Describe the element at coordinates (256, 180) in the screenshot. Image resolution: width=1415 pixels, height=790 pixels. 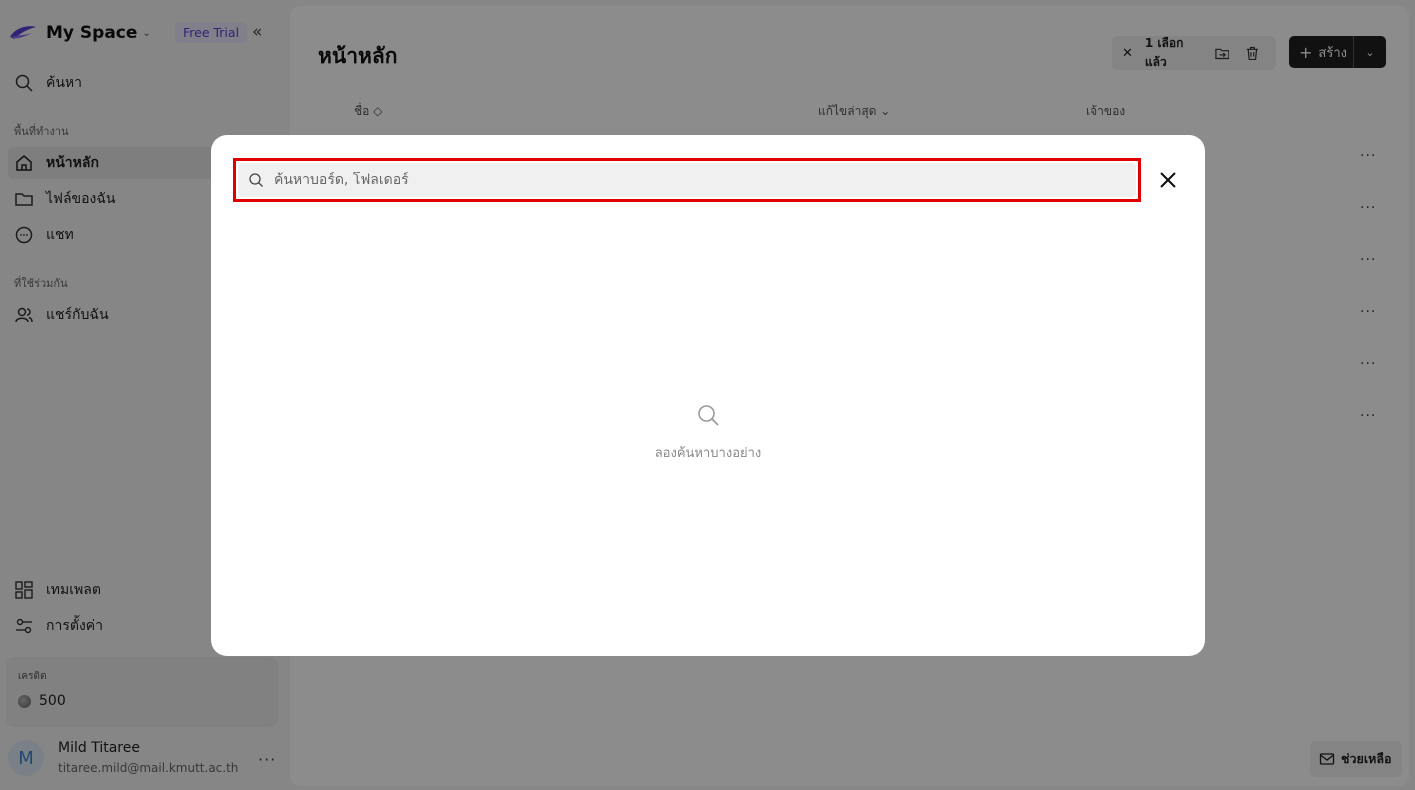
I see `search-icon` at that location.